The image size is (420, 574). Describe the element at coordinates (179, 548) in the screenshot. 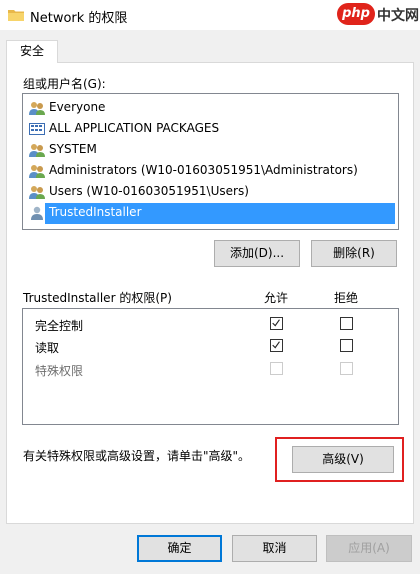

I see `ok-button: 确定` at that location.